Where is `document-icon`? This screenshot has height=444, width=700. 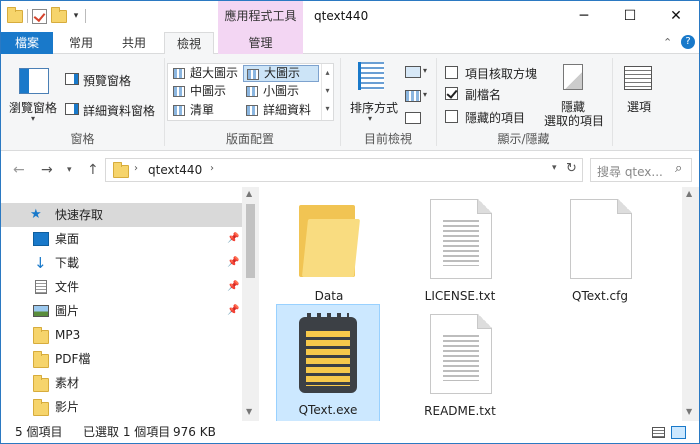
document-icon is located at coordinates (41, 287).